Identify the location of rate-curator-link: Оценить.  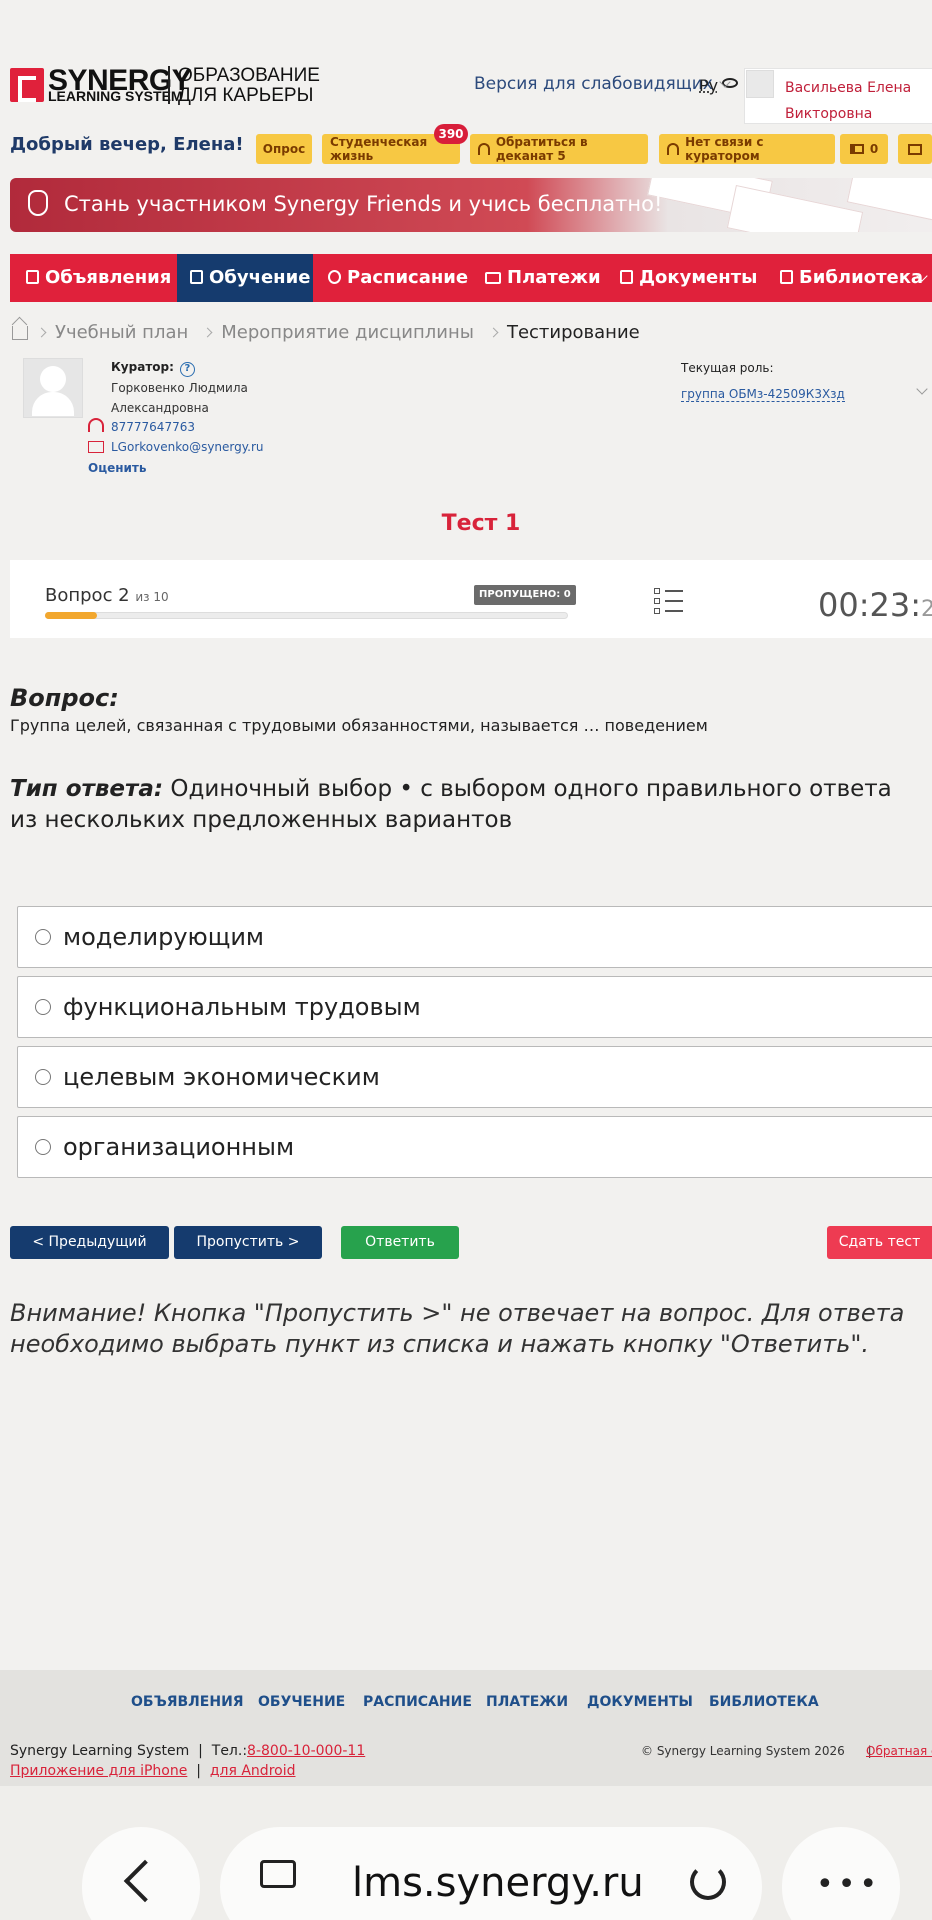
(117, 468).